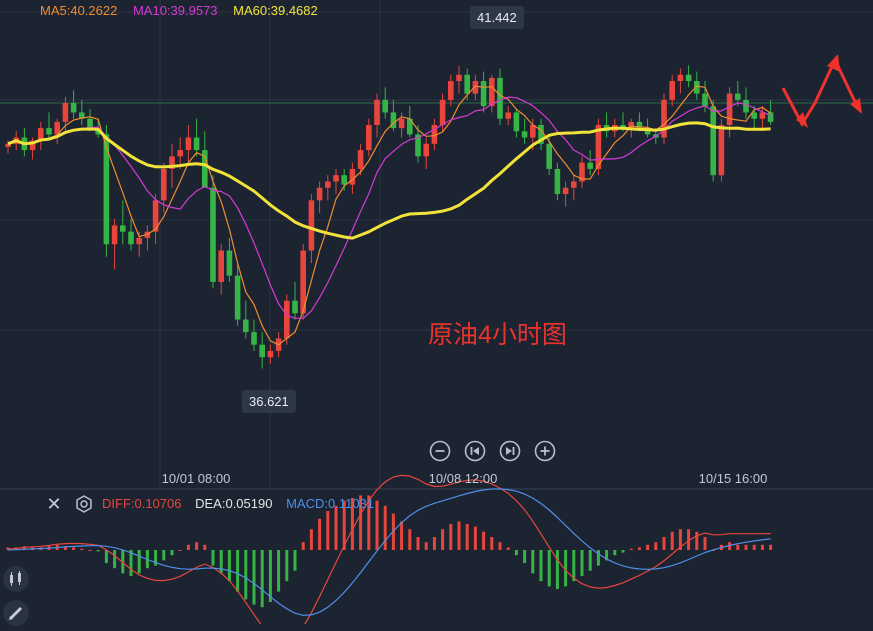 This screenshot has height=631, width=873. I want to click on chart-title: 原油4小时图, so click(497, 335).